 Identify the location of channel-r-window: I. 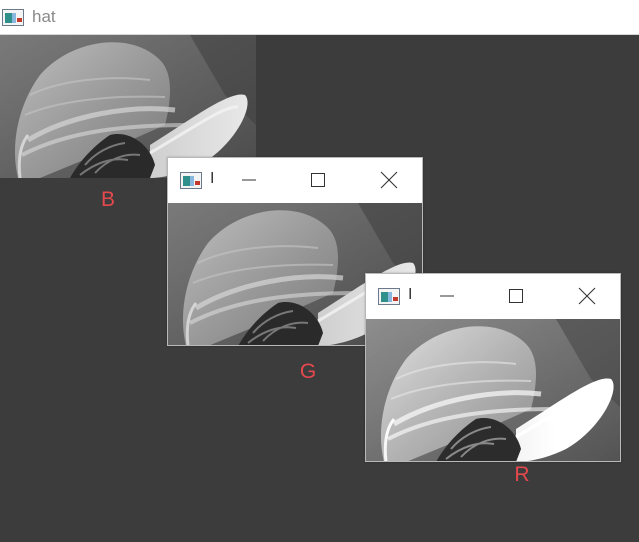
(493, 367).